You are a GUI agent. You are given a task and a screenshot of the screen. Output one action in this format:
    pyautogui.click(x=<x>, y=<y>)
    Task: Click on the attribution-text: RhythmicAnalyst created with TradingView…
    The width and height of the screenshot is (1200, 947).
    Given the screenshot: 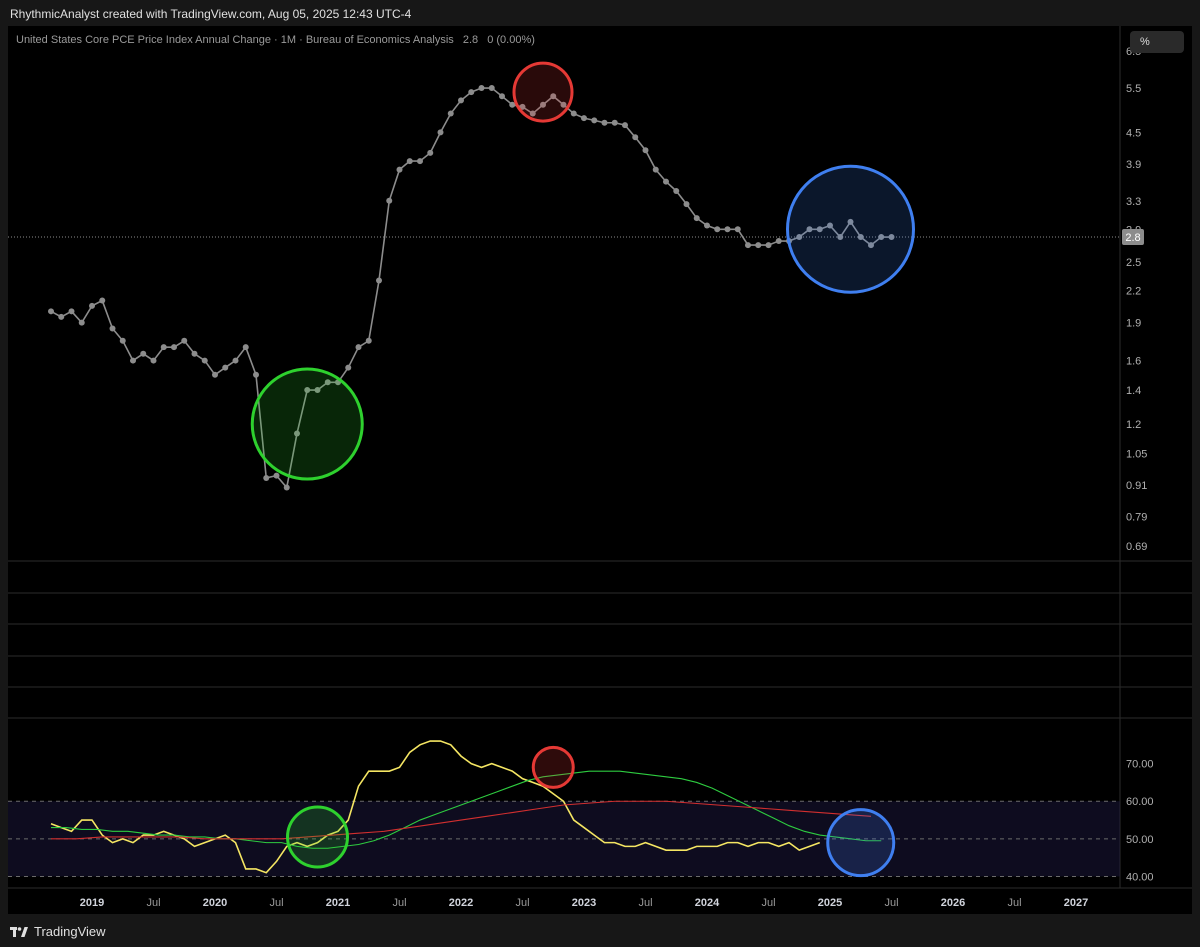 What is the action you would take?
    pyautogui.click(x=211, y=14)
    